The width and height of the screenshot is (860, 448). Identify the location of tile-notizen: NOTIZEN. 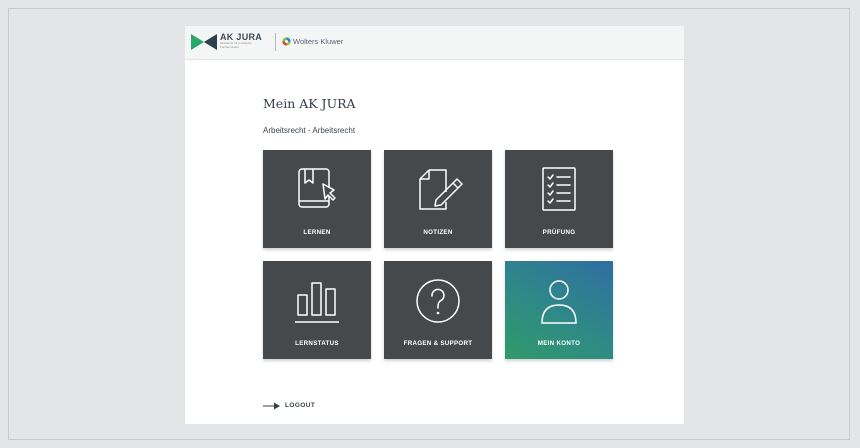
(438, 199).